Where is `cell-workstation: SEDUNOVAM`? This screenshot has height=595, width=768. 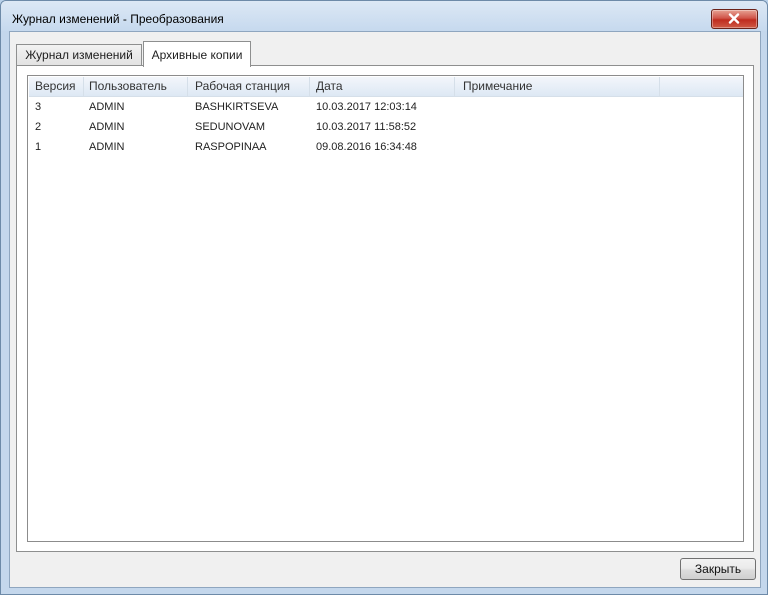
cell-workstation: SEDUNOVAM is located at coordinates (230, 127).